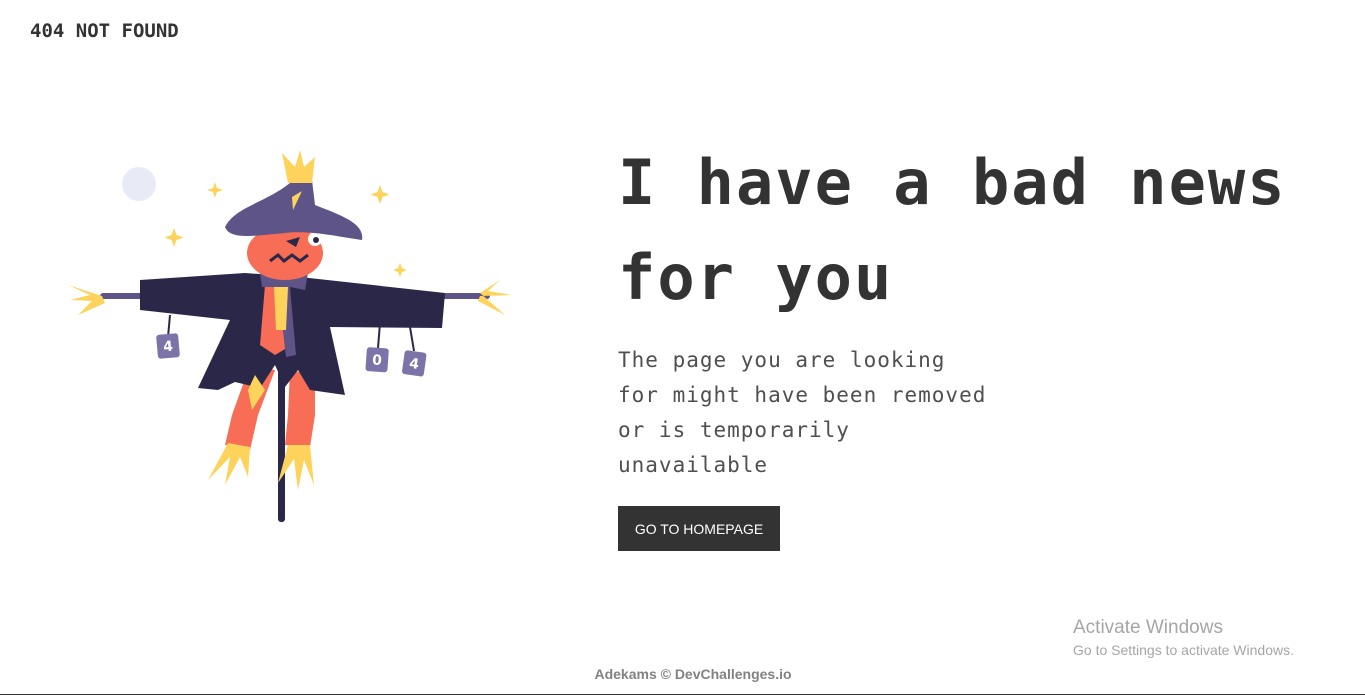 The height and width of the screenshot is (695, 1365). What do you see at coordinates (104, 31) in the screenshot?
I see `site-logo-text: 404 NOT FOUND` at bounding box center [104, 31].